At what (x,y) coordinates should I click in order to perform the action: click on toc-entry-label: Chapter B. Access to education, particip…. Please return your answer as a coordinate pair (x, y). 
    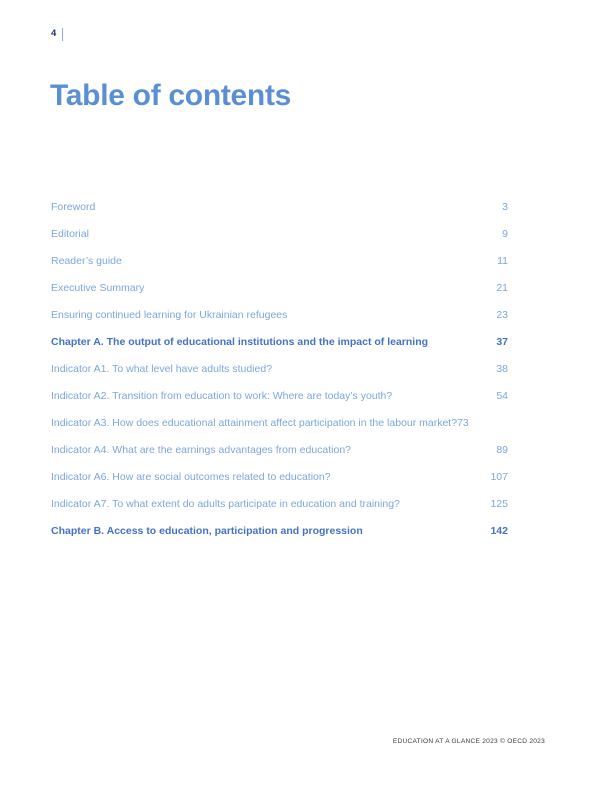
    Looking at the image, I should click on (207, 531).